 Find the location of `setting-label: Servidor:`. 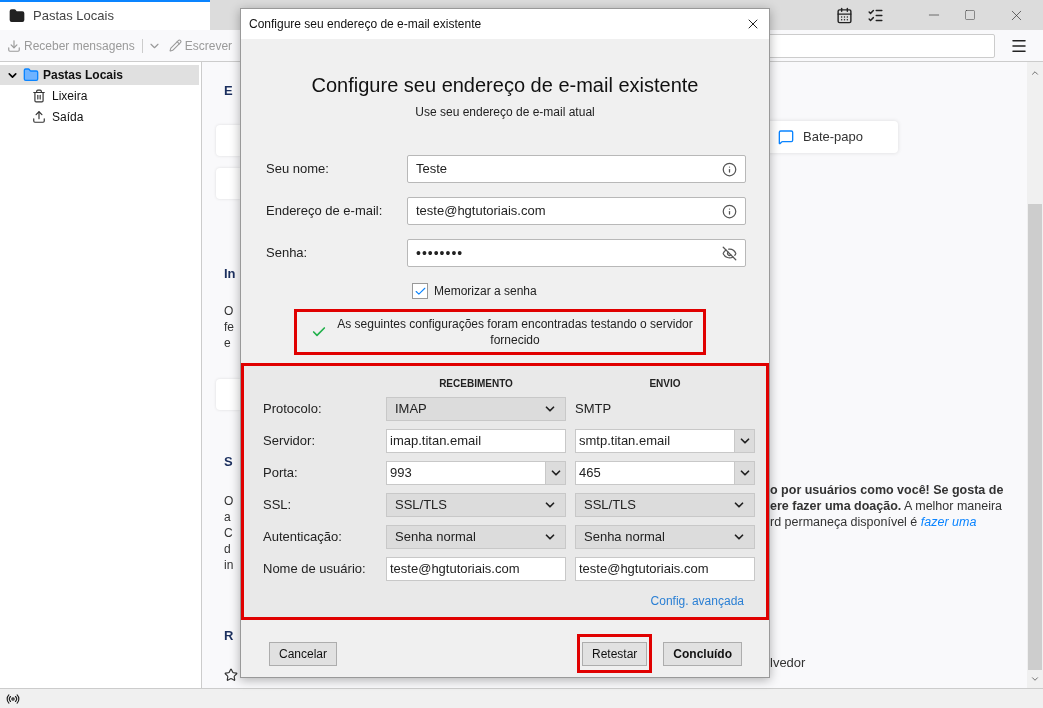

setting-label: Servidor: is located at coordinates (290, 441).